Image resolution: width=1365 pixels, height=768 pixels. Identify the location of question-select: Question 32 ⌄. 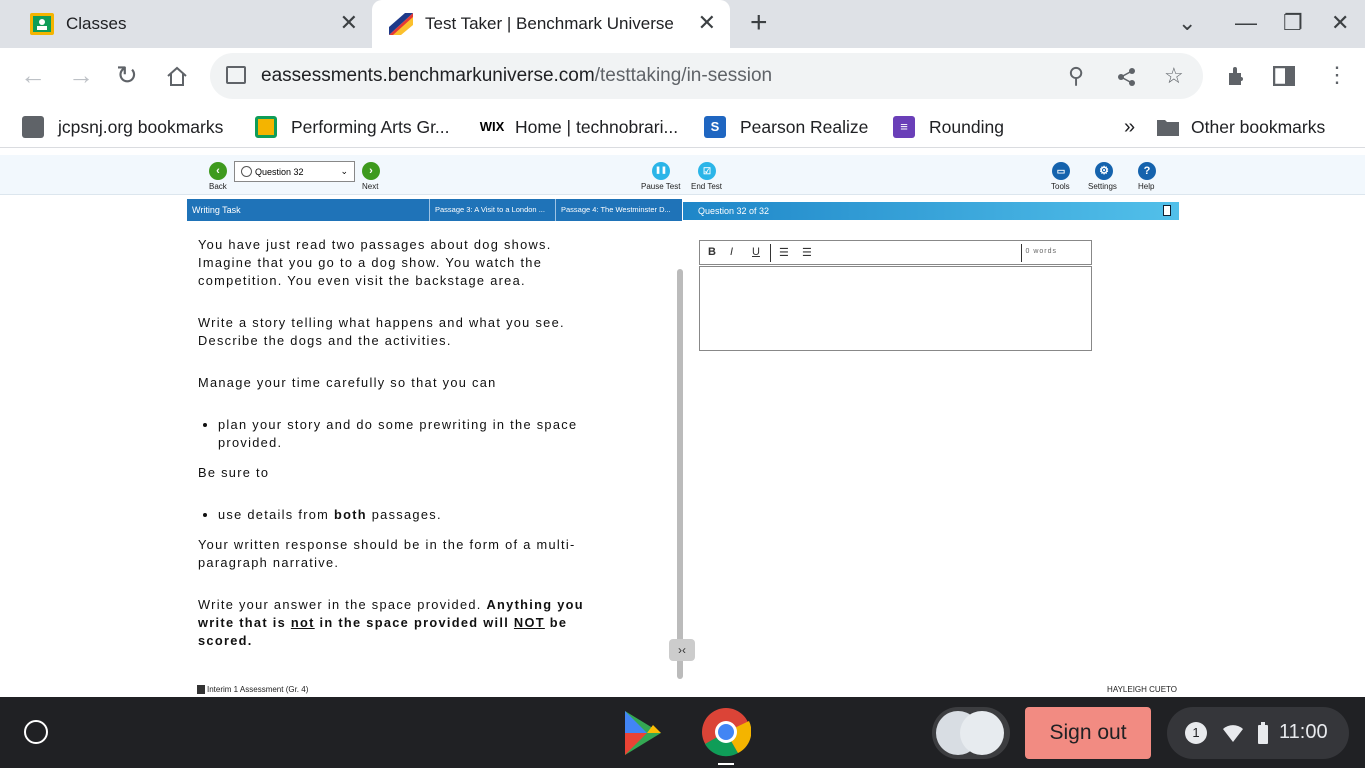
(294, 171).